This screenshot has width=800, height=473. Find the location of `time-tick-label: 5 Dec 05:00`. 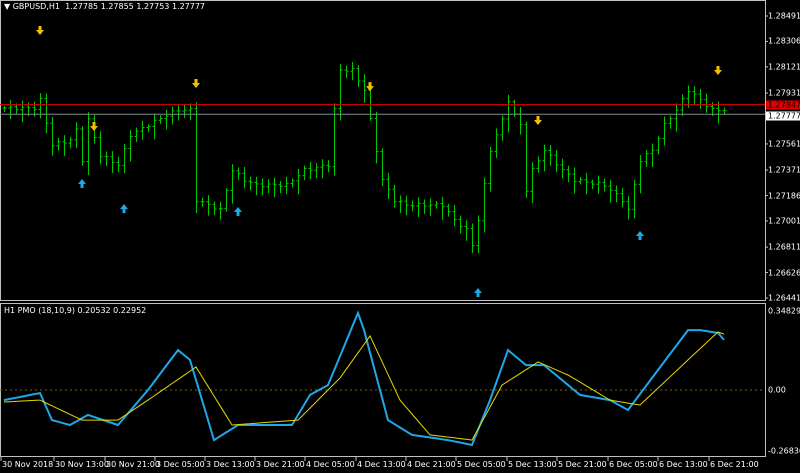

time-tick-label: 5 Dec 05:00 is located at coordinates (481, 464).